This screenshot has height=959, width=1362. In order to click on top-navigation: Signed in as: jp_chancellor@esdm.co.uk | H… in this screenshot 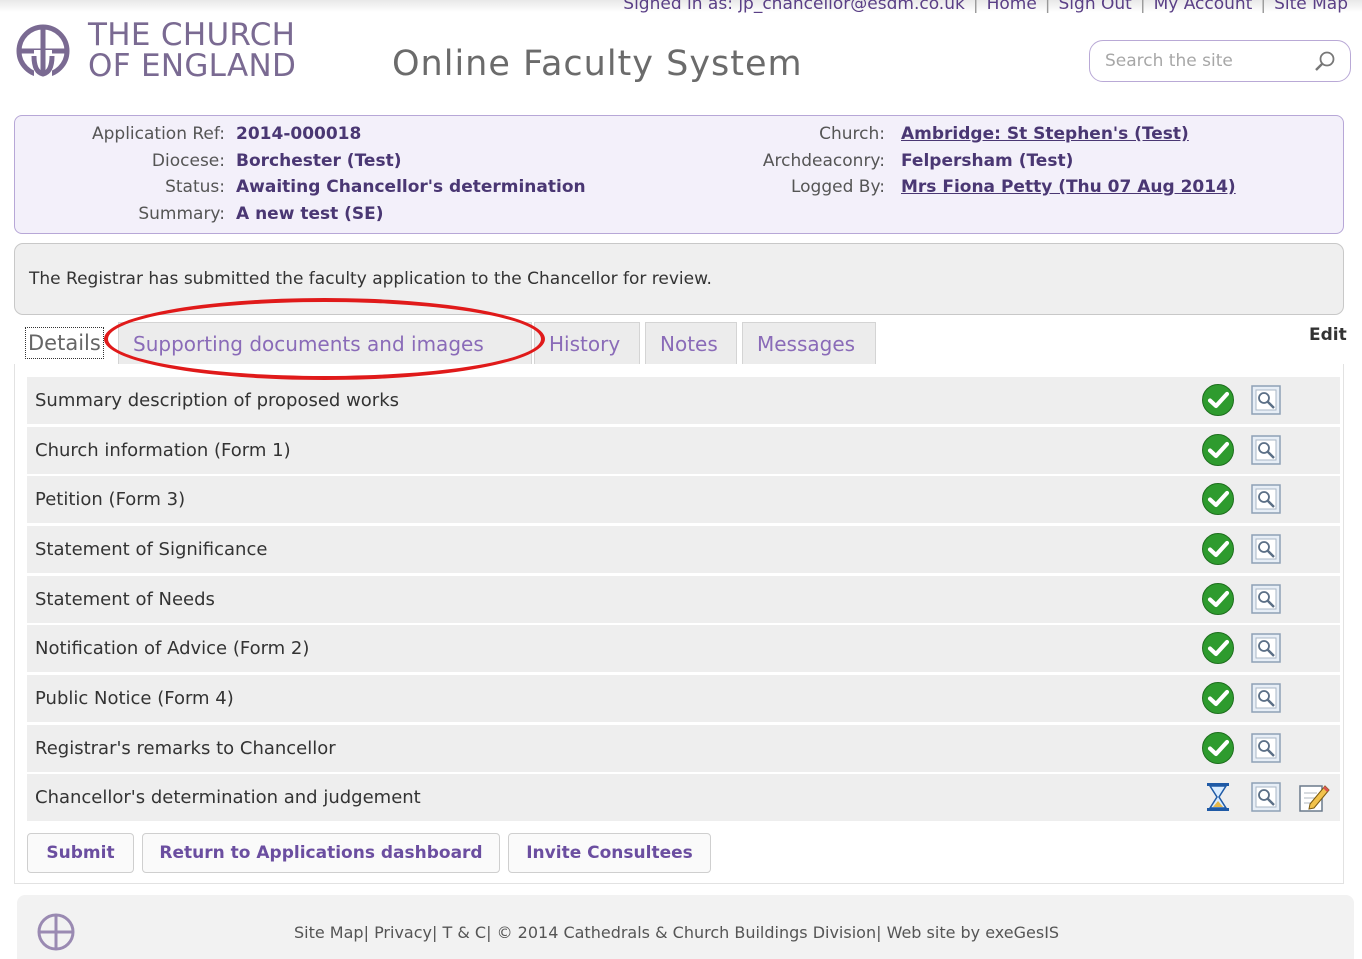, I will do `click(985, 7)`.